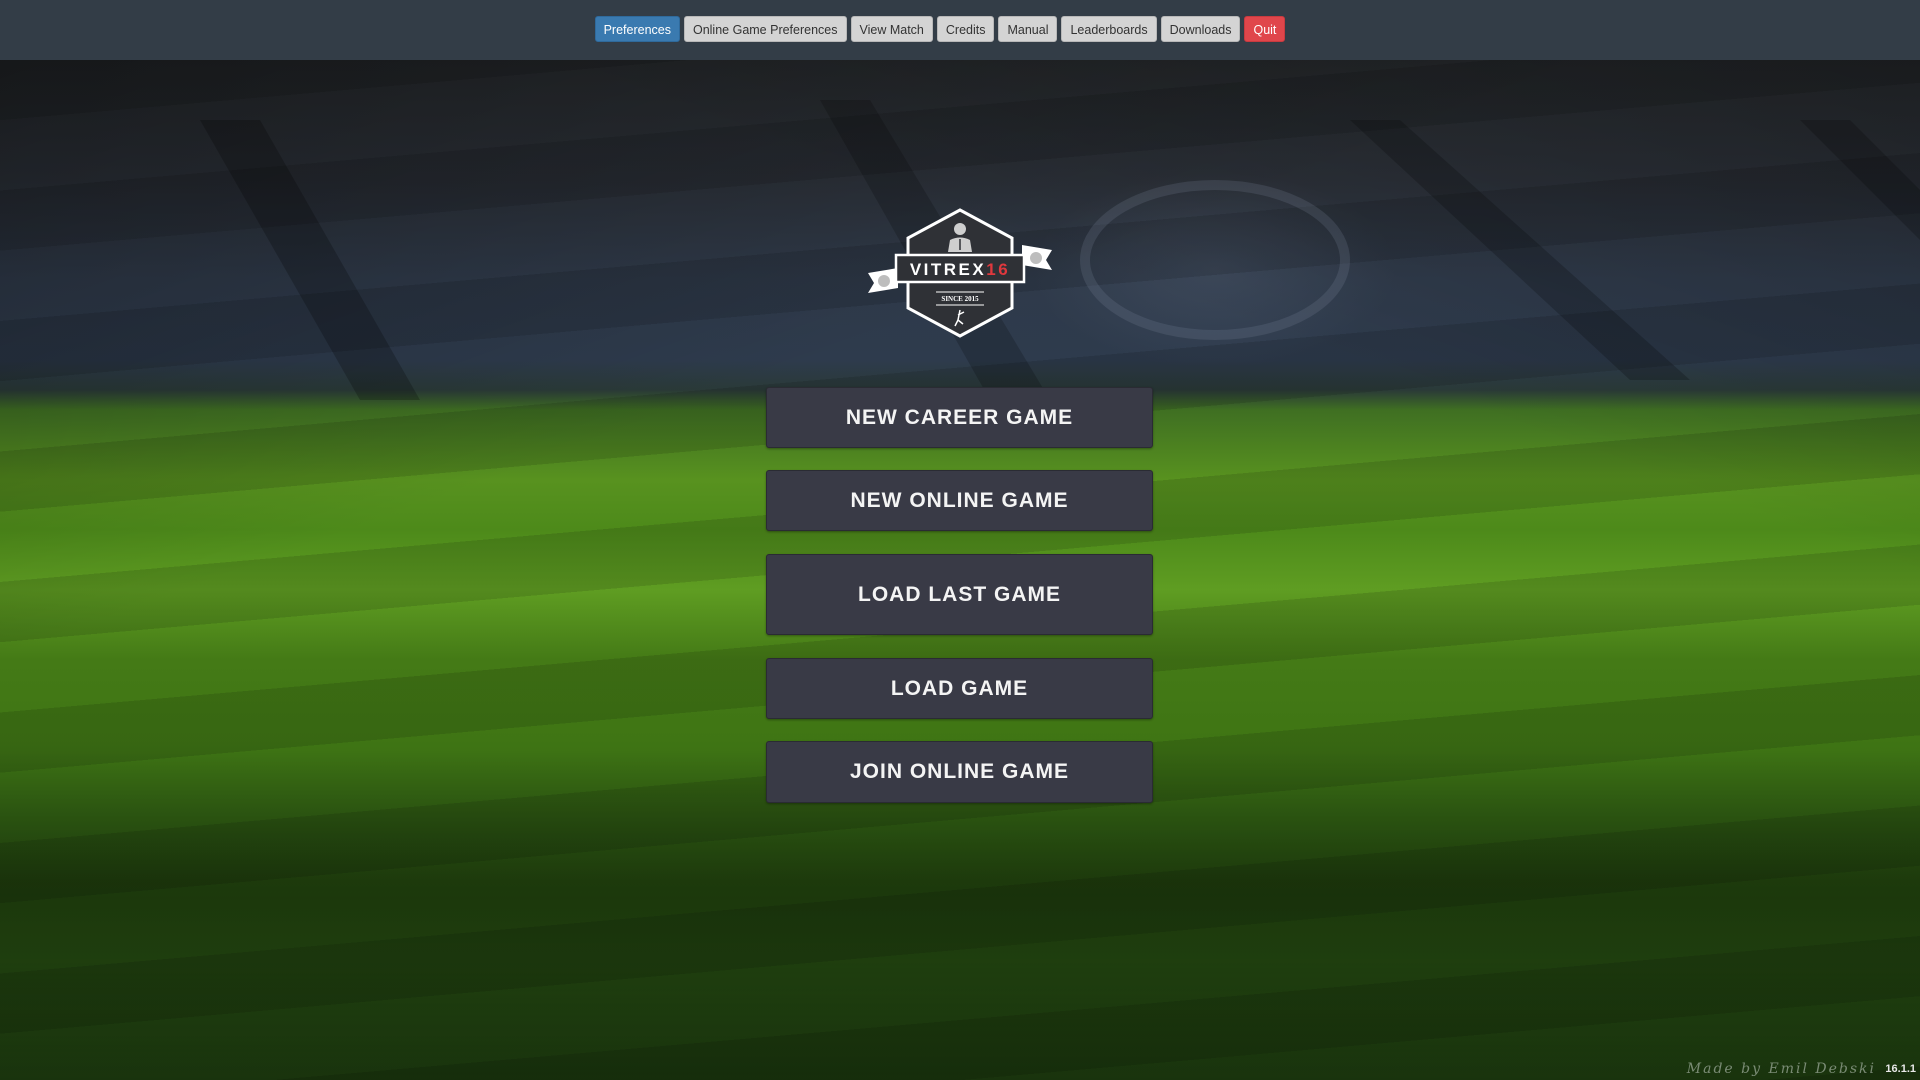 The image size is (1920, 1080). What do you see at coordinates (959, 594) in the screenshot?
I see `load-last-game-button: LOAD LAST GAME` at bounding box center [959, 594].